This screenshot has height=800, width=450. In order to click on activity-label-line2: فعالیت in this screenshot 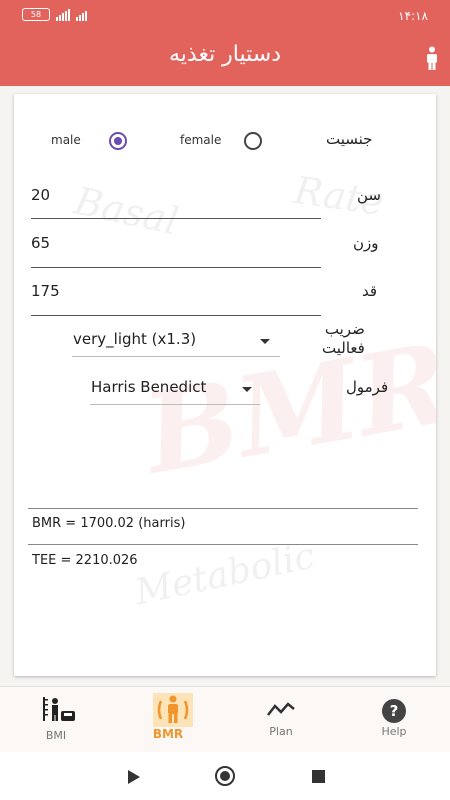, I will do `click(343, 348)`.